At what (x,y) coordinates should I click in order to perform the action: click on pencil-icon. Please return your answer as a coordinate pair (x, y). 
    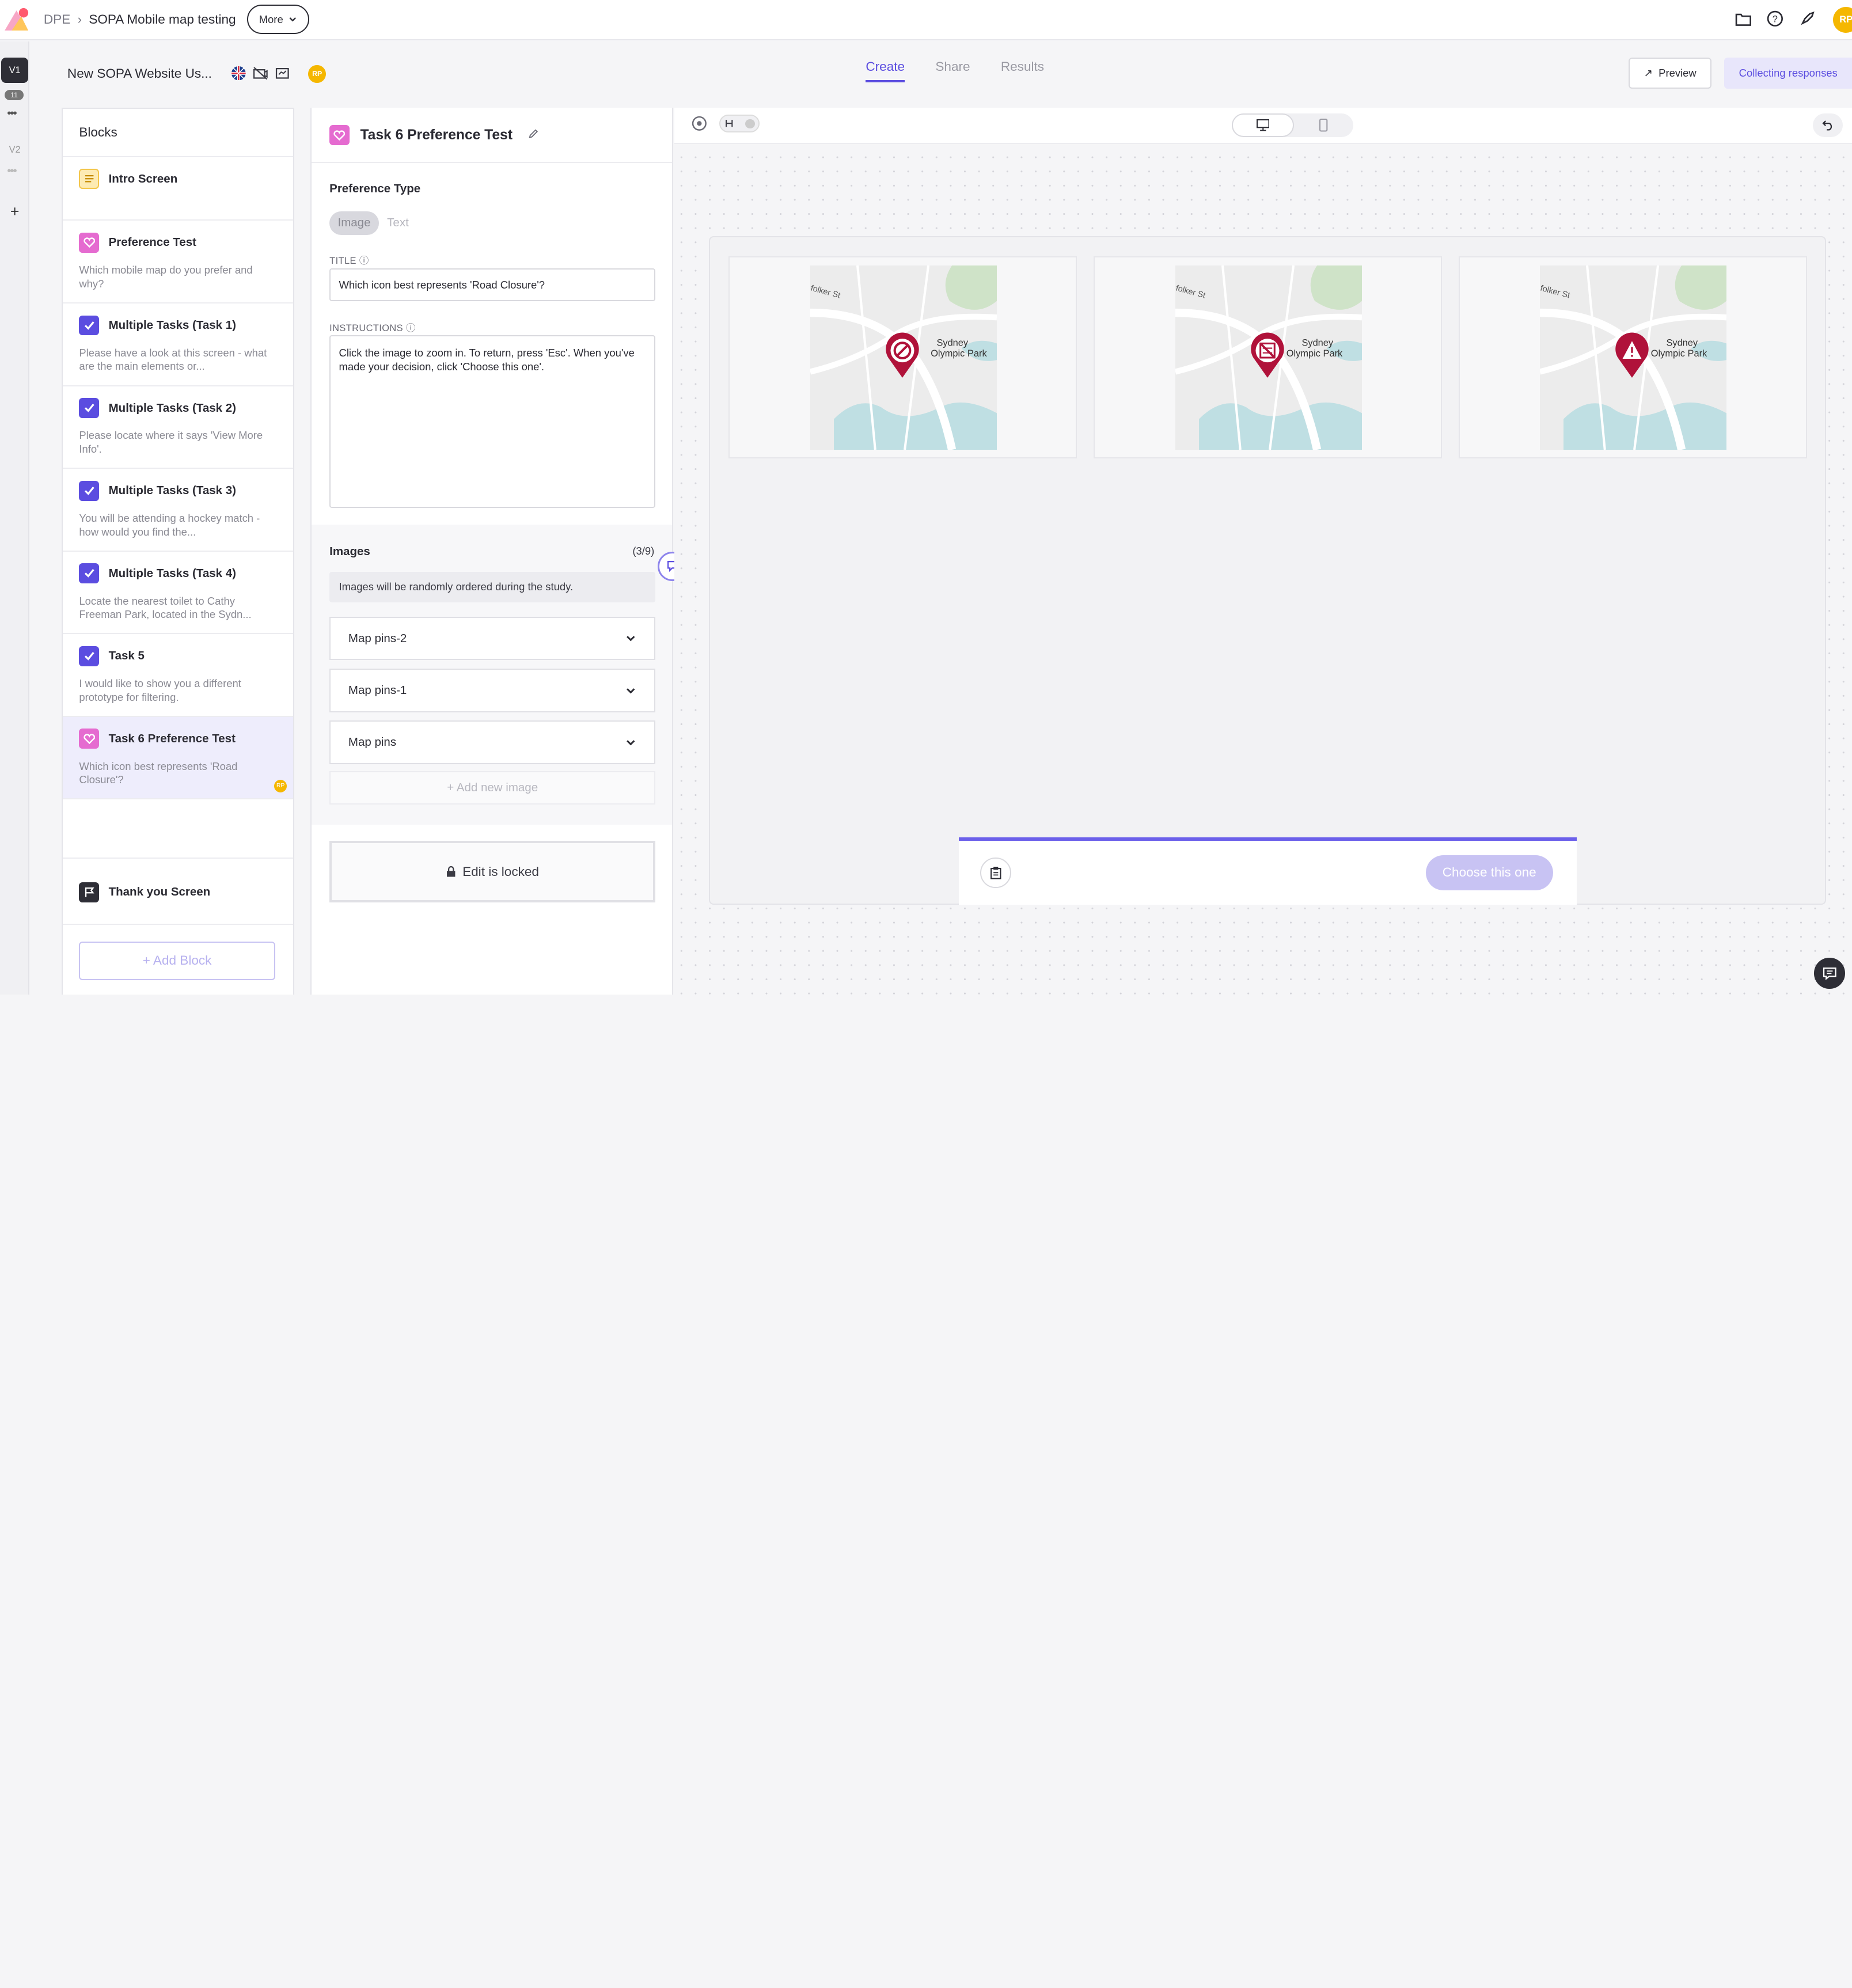
    Looking at the image, I should click on (533, 135).